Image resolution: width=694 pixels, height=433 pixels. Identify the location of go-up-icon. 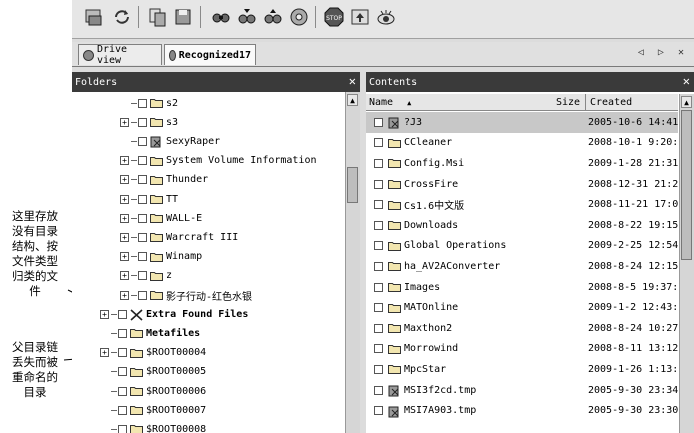
(360, 17).